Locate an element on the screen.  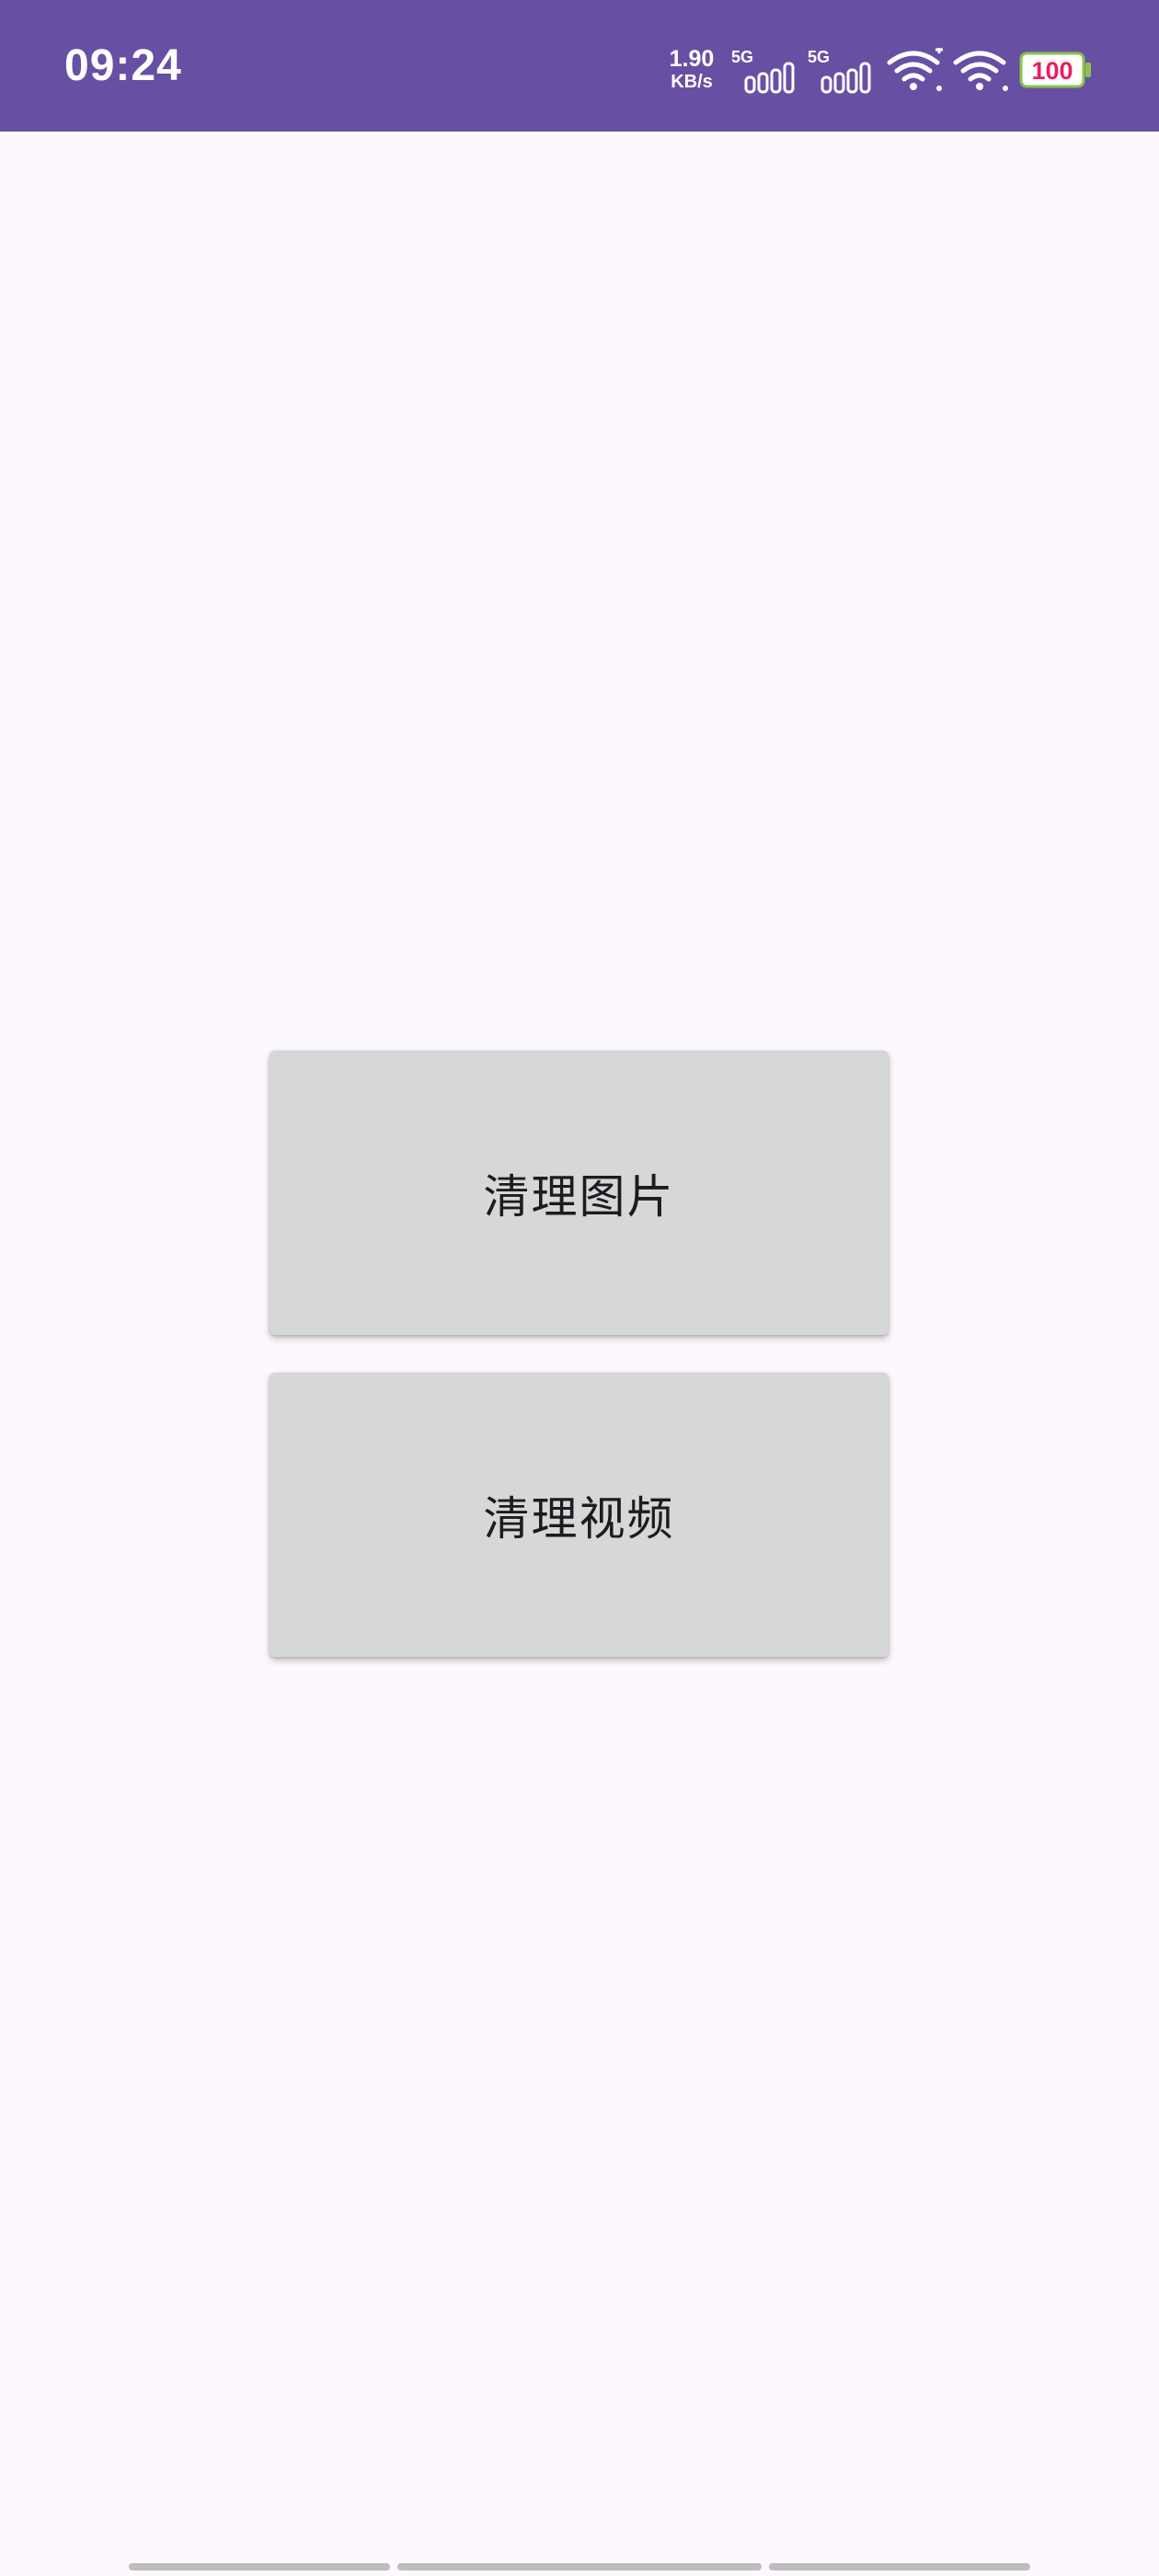
battery-icon: 100 is located at coordinates (1055, 70).